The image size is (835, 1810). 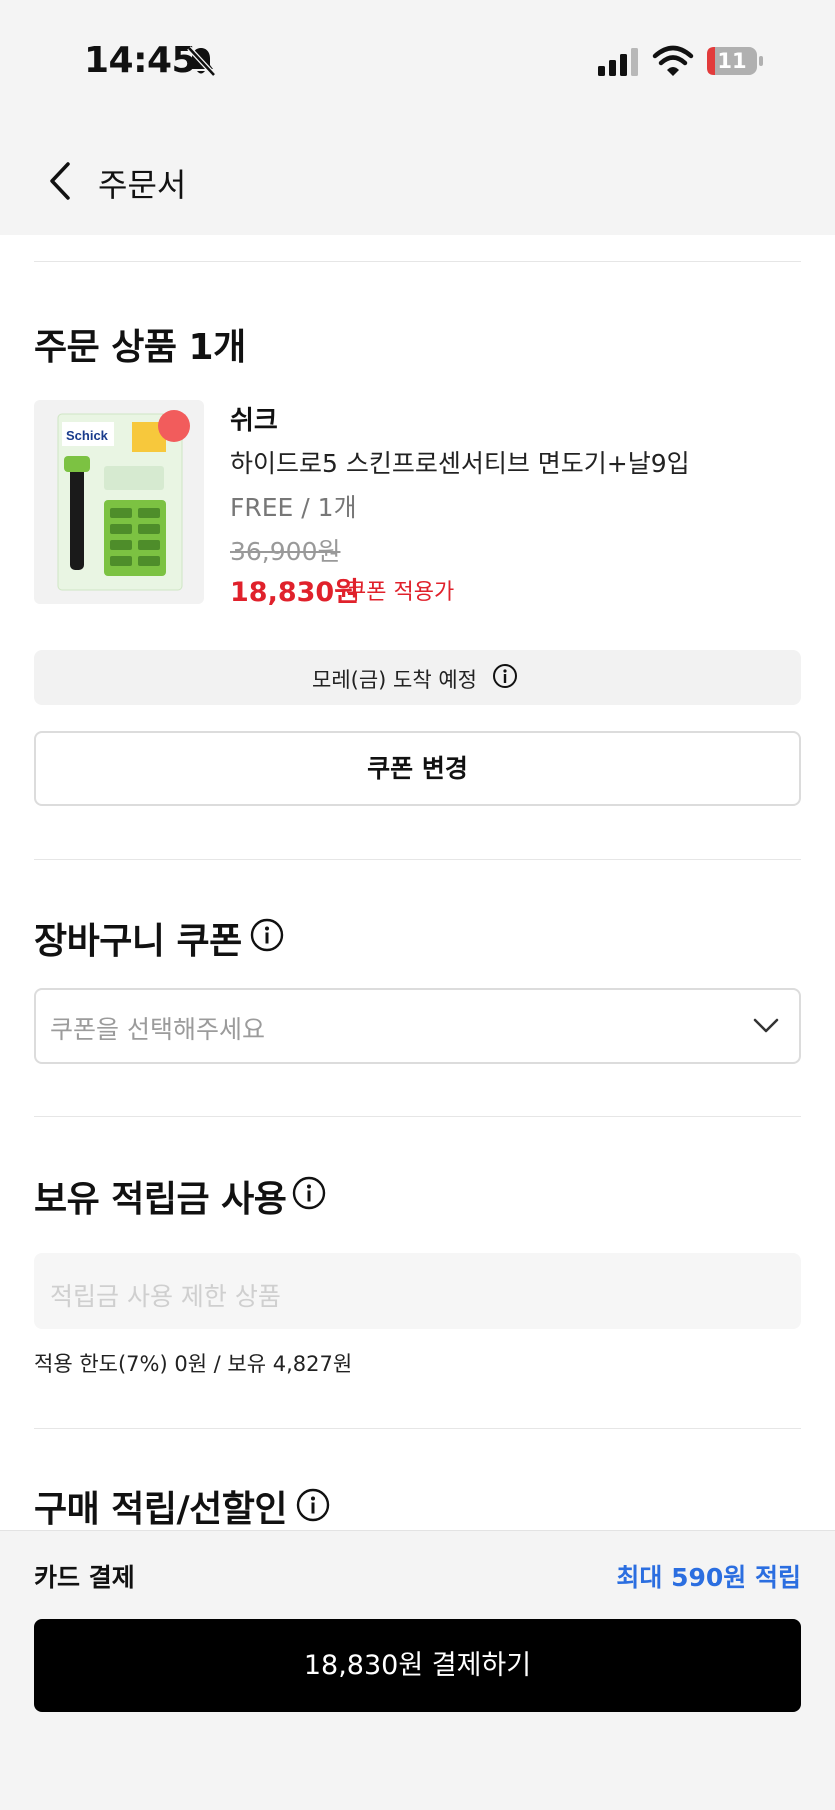 What do you see at coordinates (160, 1199) in the screenshot?
I see `points-title: 보유 적립금 사용` at bounding box center [160, 1199].